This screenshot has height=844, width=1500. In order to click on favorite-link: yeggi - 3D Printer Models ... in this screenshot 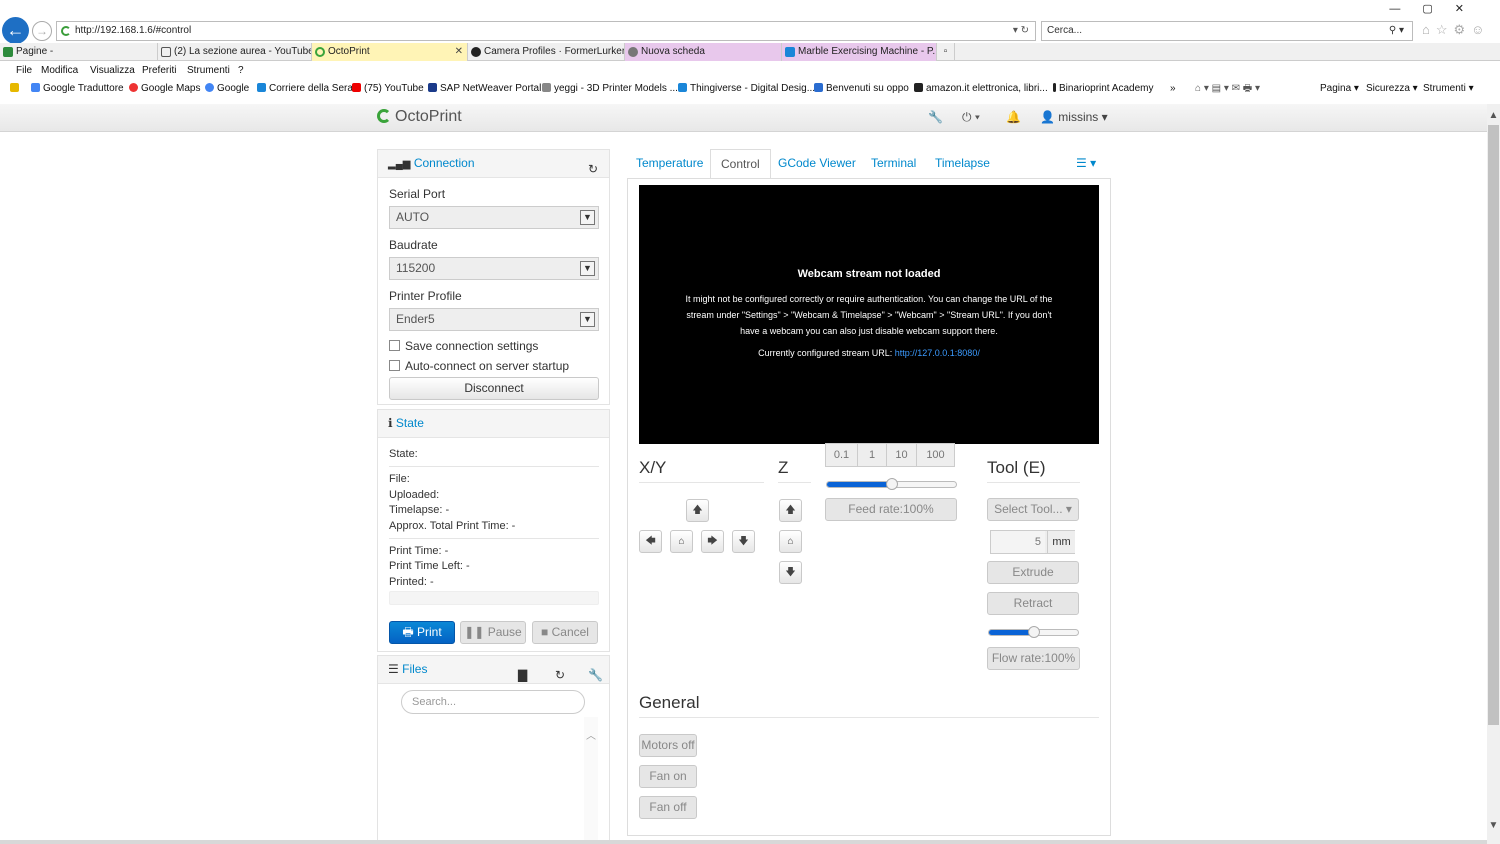, I will do `click(610, 89)`.